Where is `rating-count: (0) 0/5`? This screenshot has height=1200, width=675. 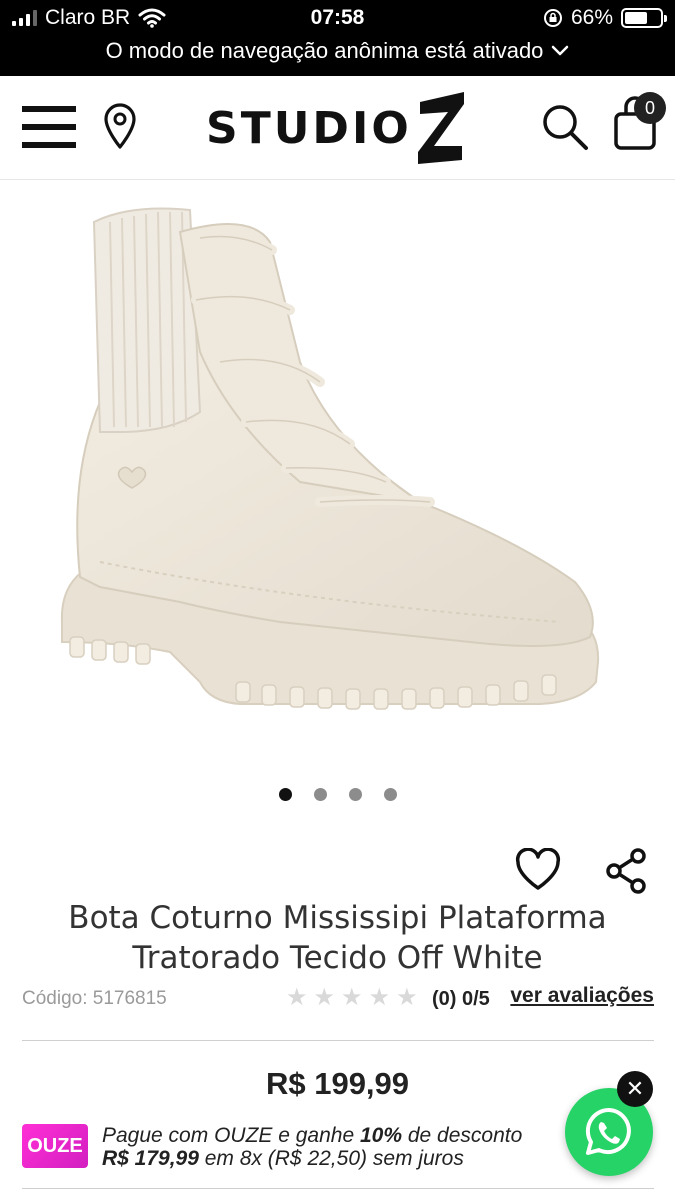 rating-count: (0) 0/5 is located at coordinates (461, 999).